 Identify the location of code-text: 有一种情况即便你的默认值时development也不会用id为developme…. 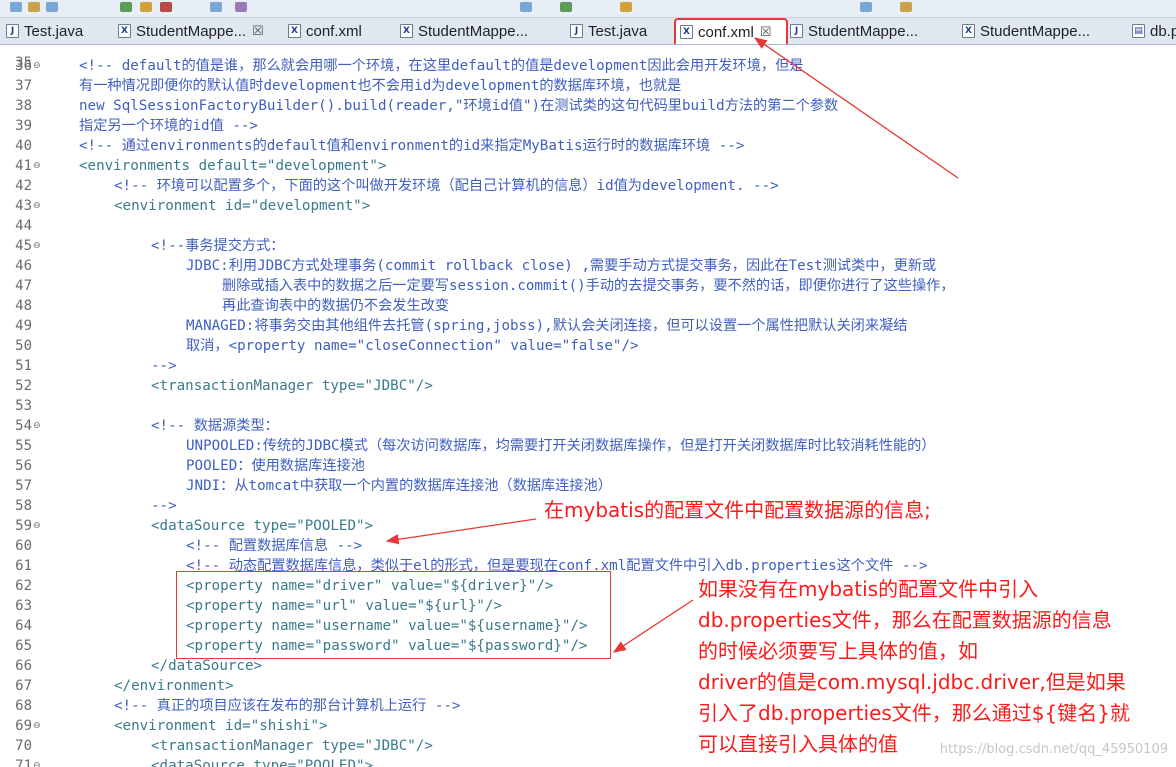
(380, 86).